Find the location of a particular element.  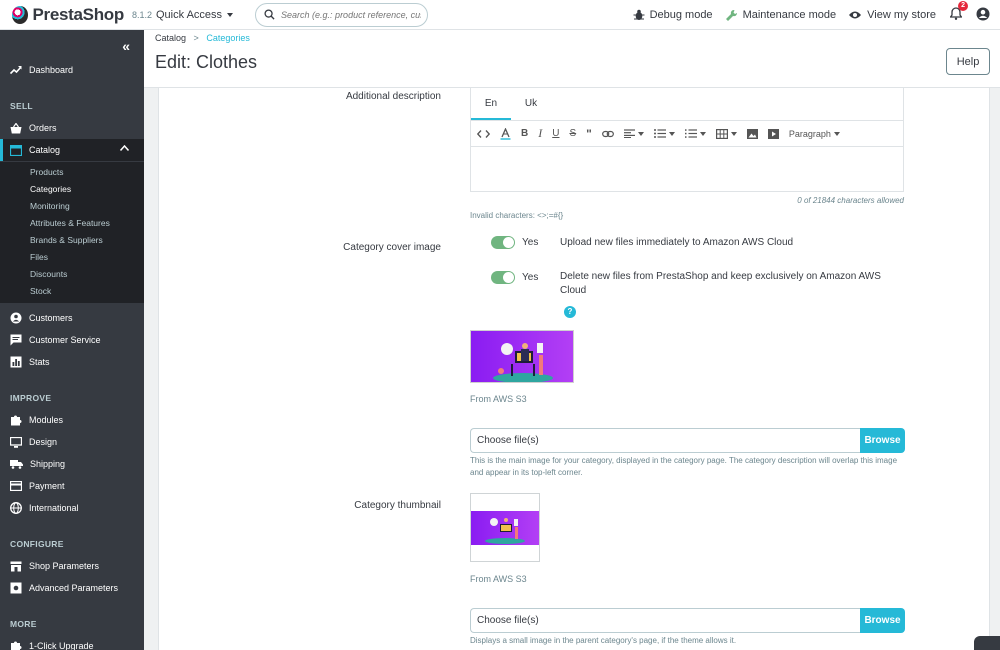

cover-file-field: Choose file(s) is located at coordinates (665, 440).